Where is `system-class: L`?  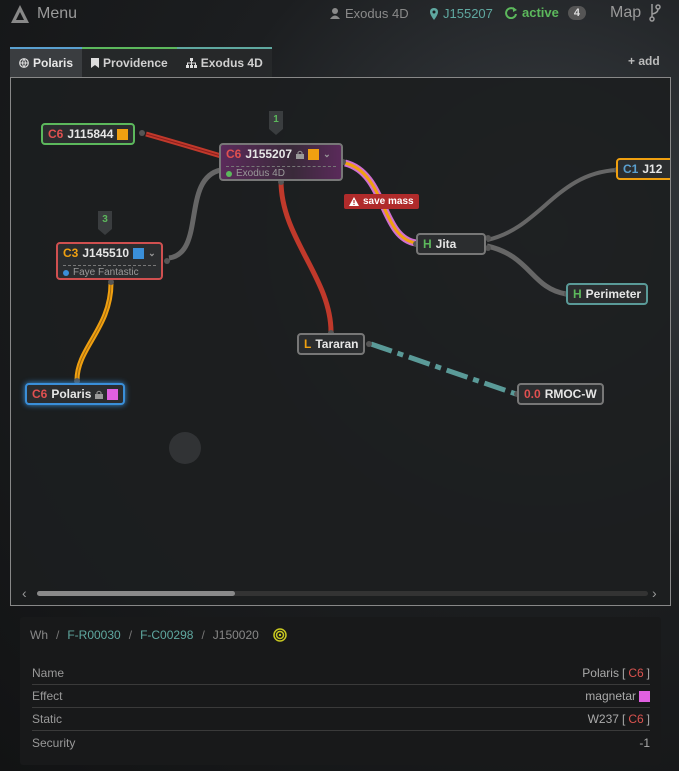
system-class: L is located at coordinates (308, 344).